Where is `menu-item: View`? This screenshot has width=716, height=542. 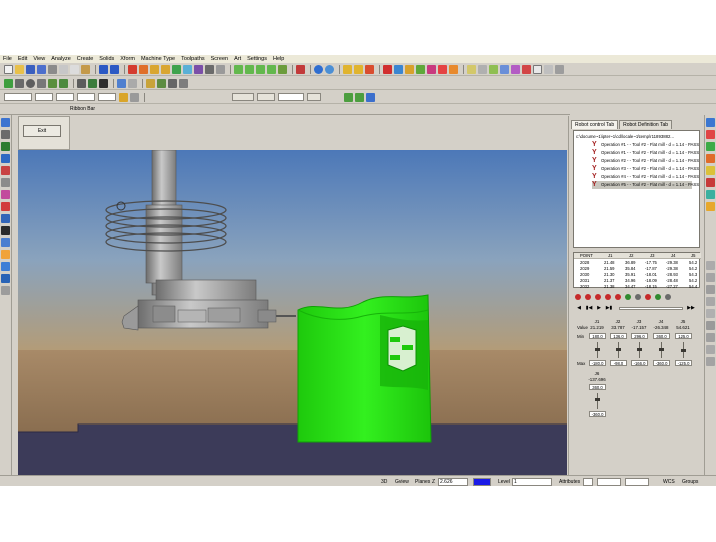
menu-item: View is located at coordinates (39, 59).